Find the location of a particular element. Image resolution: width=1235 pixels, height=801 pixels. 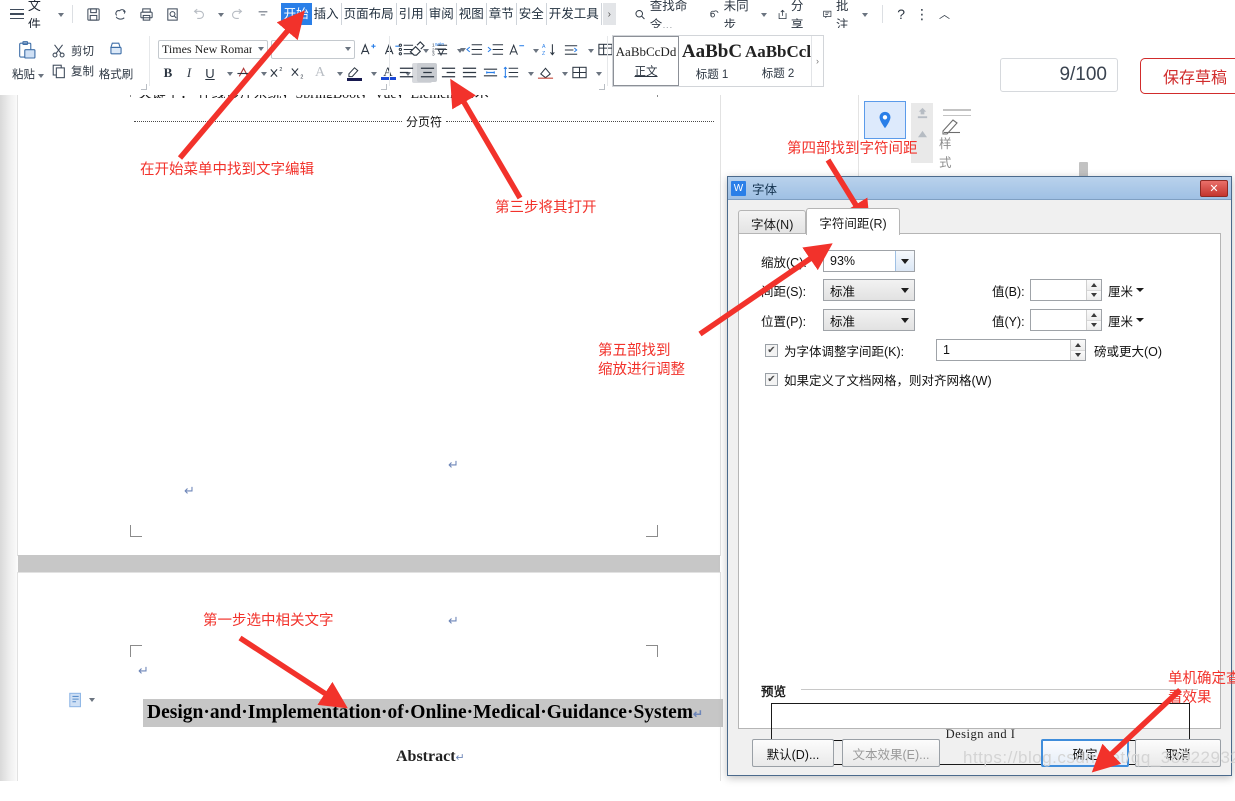

position-unit-dropdown: 厘米 is located at coordinates (1126, 320).